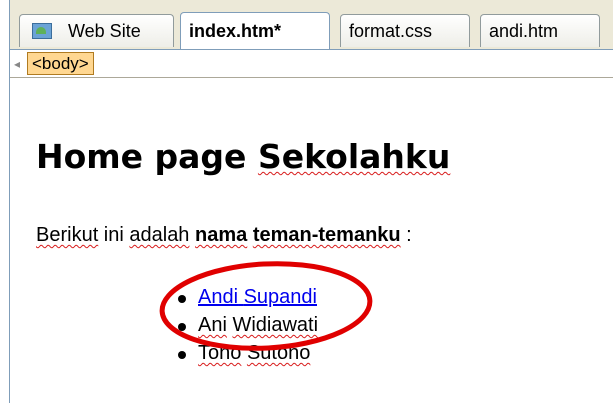  I want to click on intro-word: adalah, so click(159, 235).